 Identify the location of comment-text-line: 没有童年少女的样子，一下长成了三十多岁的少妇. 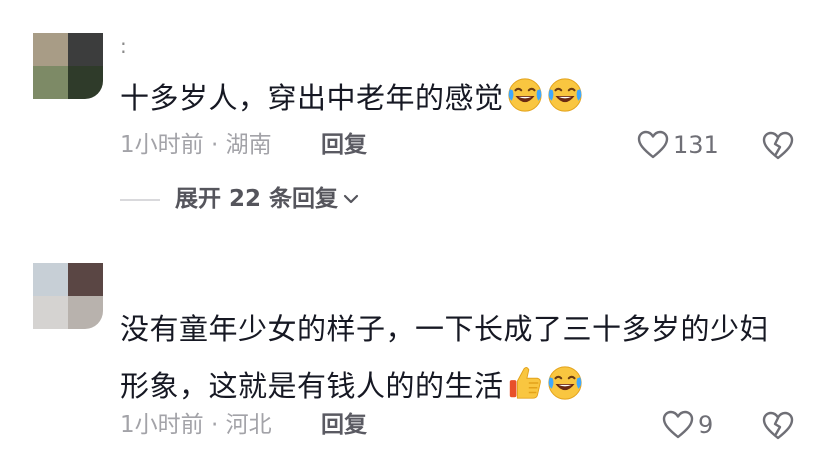
(445, 329).